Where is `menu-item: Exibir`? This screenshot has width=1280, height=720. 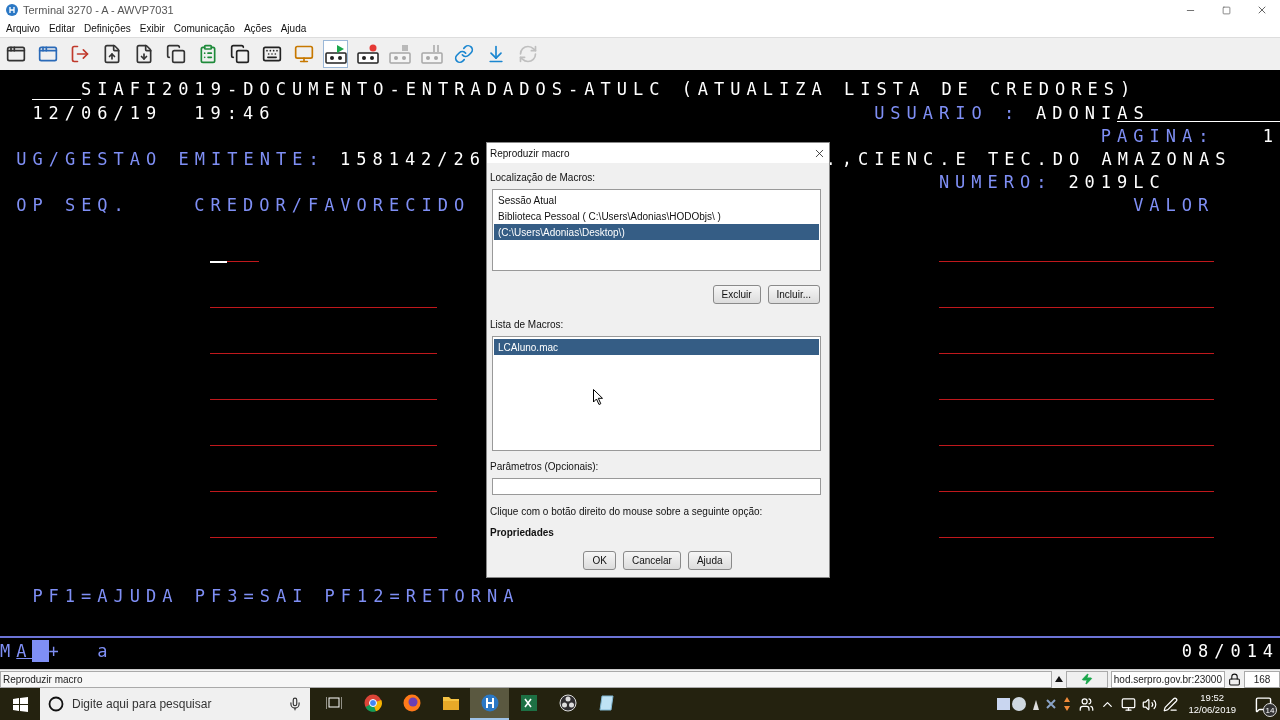
menu-item: Exibir is located at coordinates (152, 28).